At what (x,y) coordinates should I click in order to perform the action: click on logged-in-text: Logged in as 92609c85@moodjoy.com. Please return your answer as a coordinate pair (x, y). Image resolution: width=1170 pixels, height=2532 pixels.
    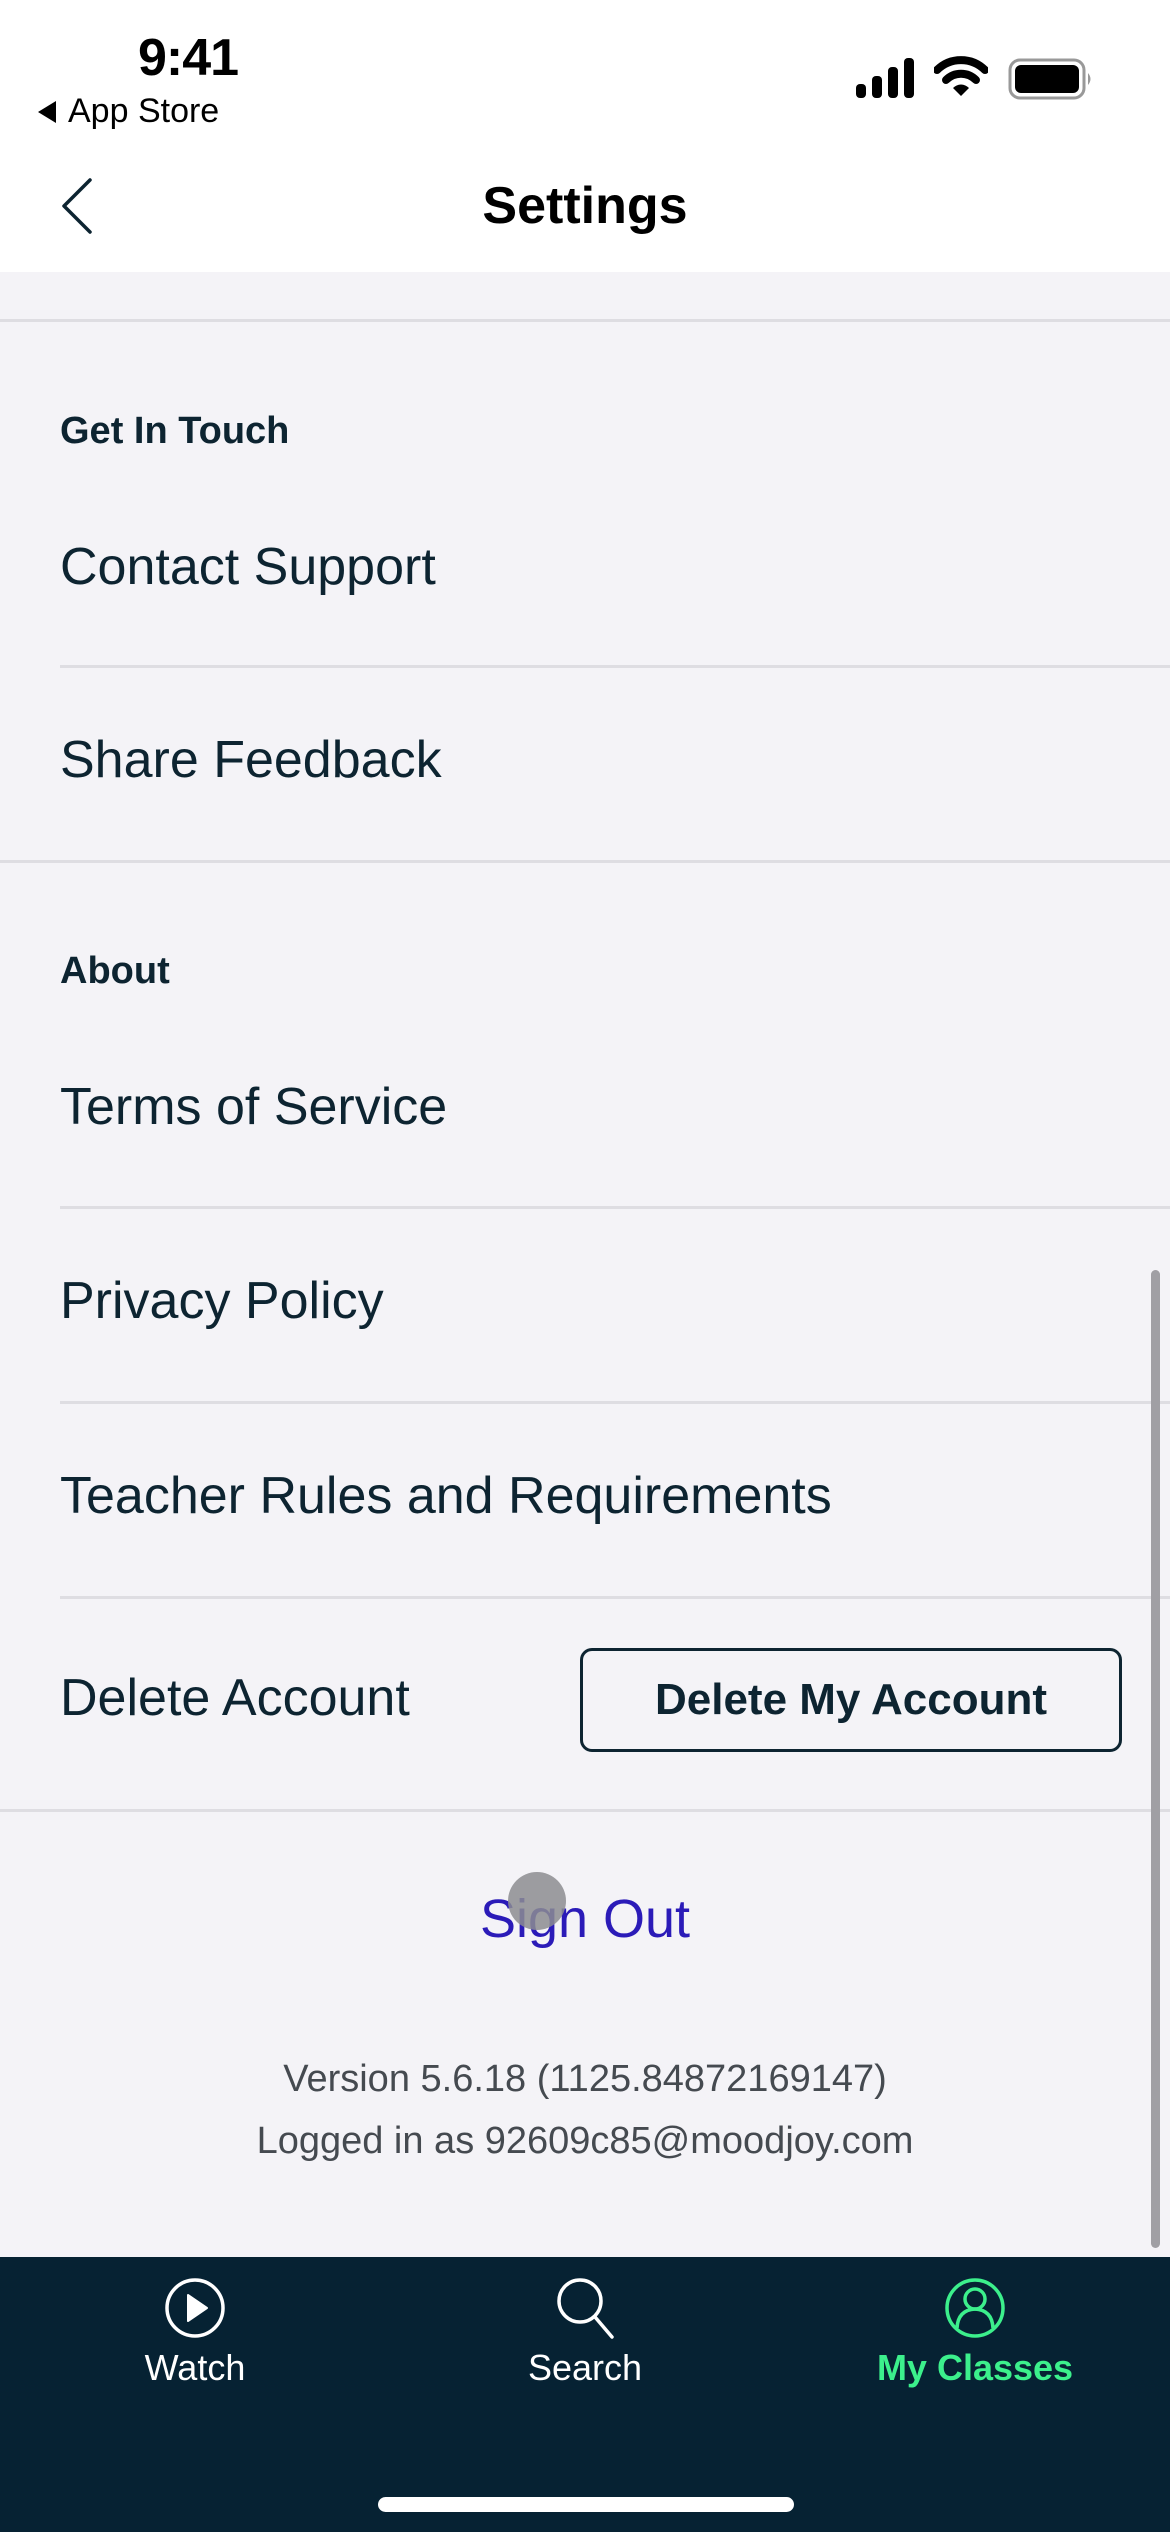
    Looking at the image, I should click on (585, 2141).